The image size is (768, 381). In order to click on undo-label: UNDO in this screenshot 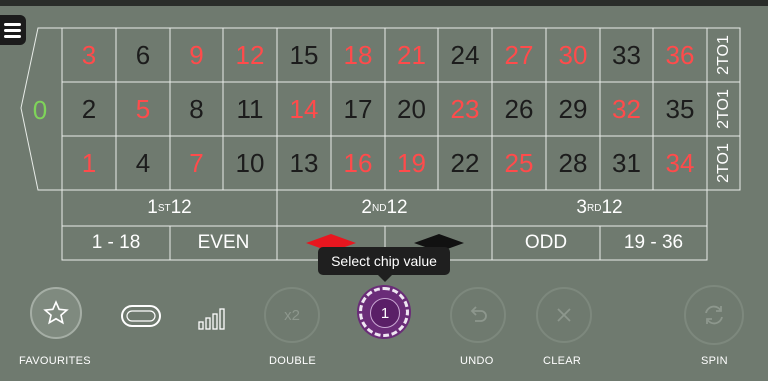, I will do `click(477, 361)`.